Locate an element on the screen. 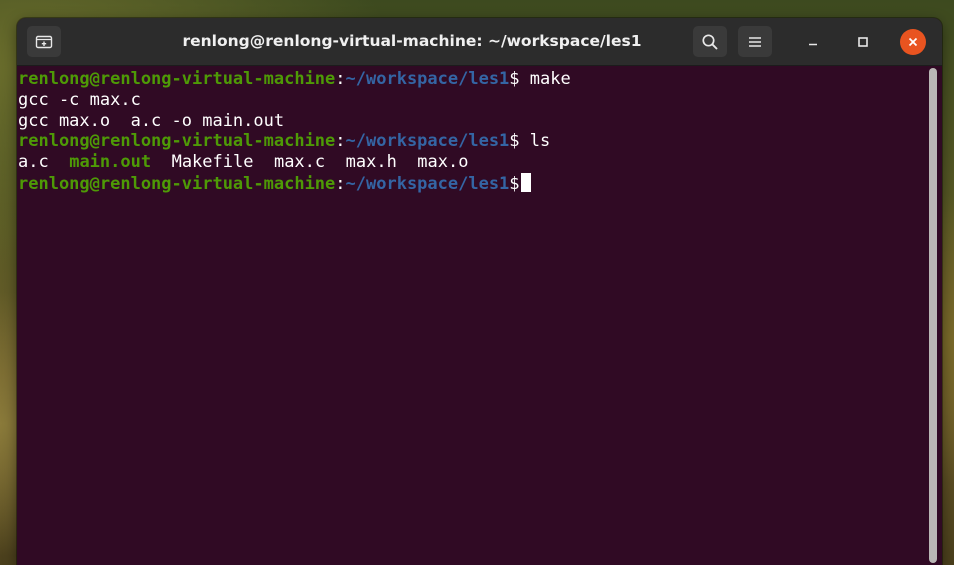 The height and width of the screenshot is (565, 954). minimize-button is located at coordinates (813, 42).